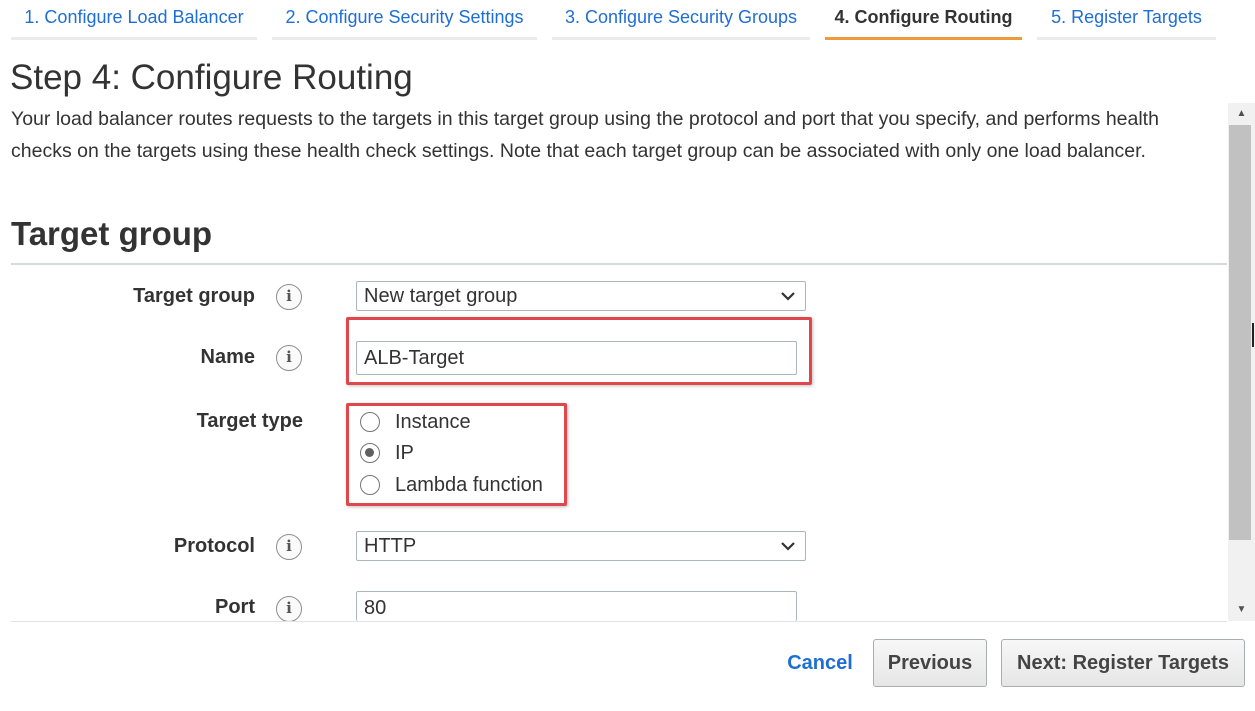 The width and height of the screenshot is (1255, 711). What do you see at coordinates (194, 296) in the screenshot?
I see `target-group-label: Target group` at bounding box center [194, 296].